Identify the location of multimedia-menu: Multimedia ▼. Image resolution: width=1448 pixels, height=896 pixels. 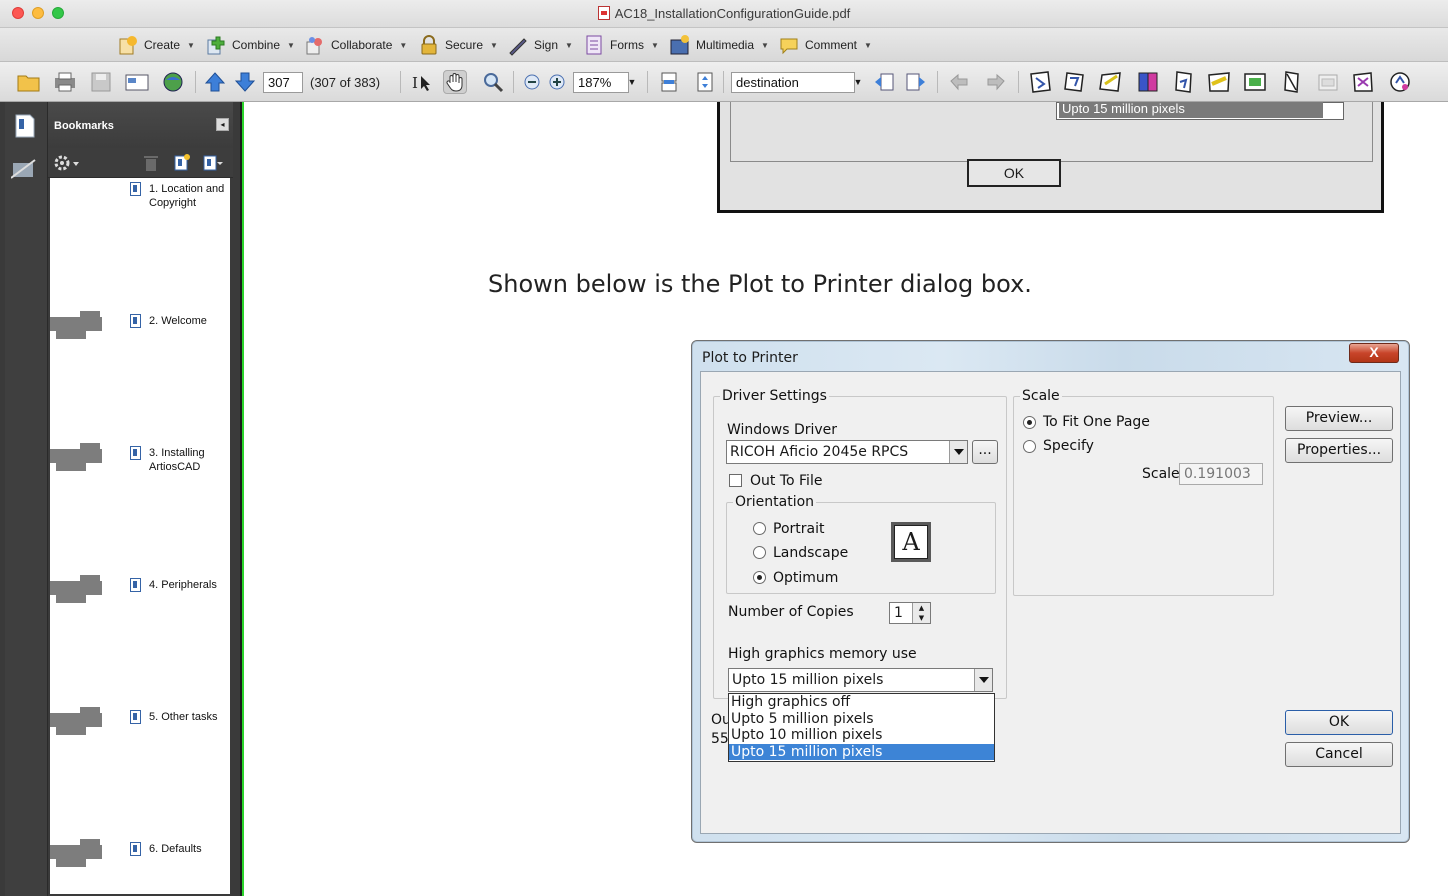
(719, 45).